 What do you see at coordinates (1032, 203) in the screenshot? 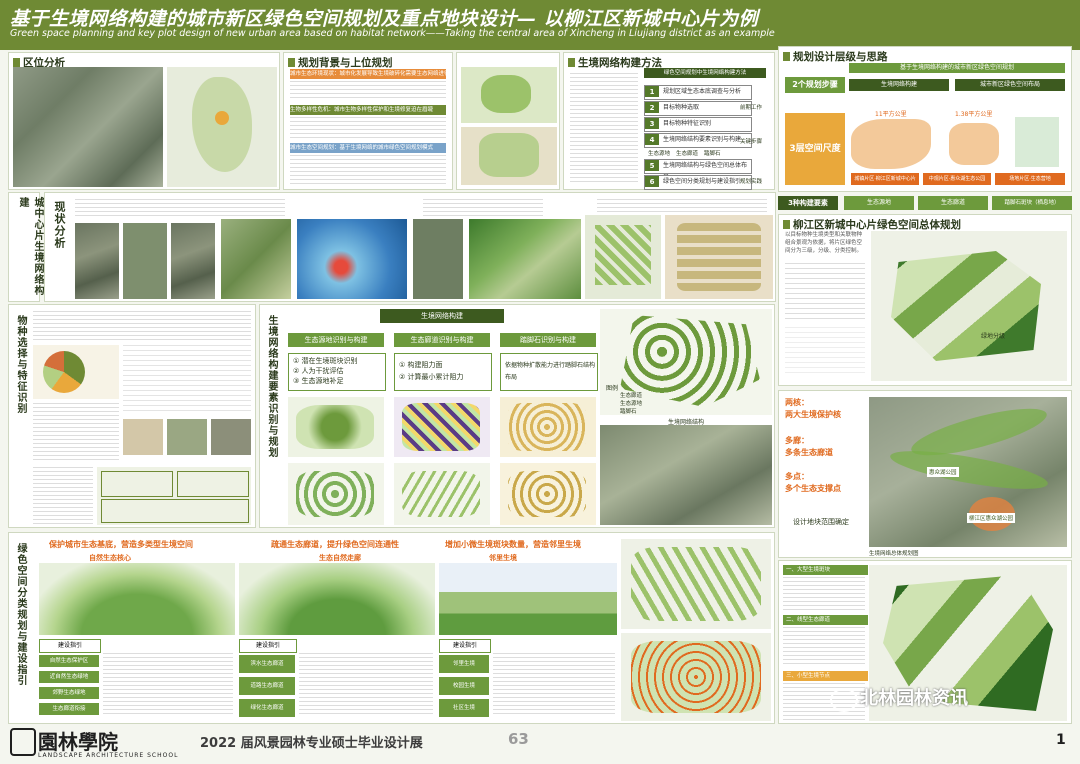
I see `element-3: 踏脚石斑块（栖息地）` at bounding box center [1032, 203].